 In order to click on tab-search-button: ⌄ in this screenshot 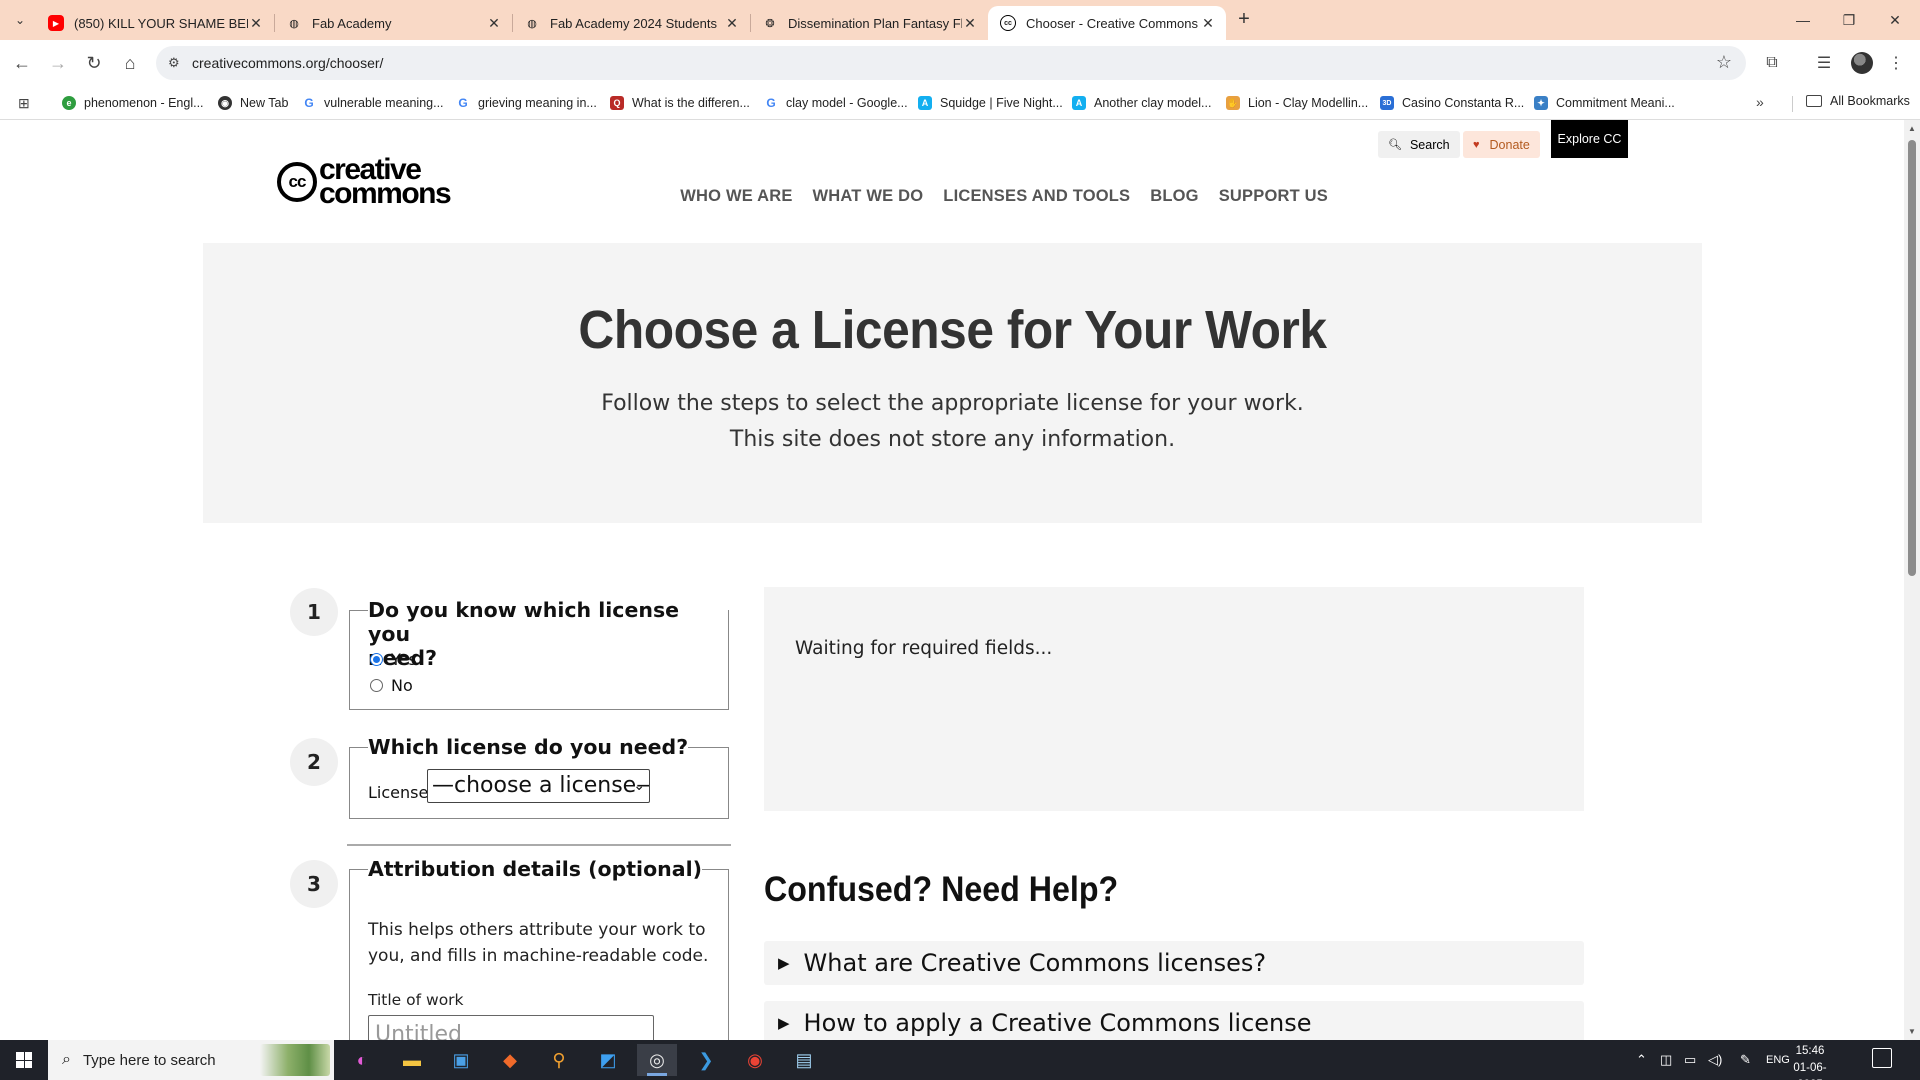, I will do `click(20, 20)`.